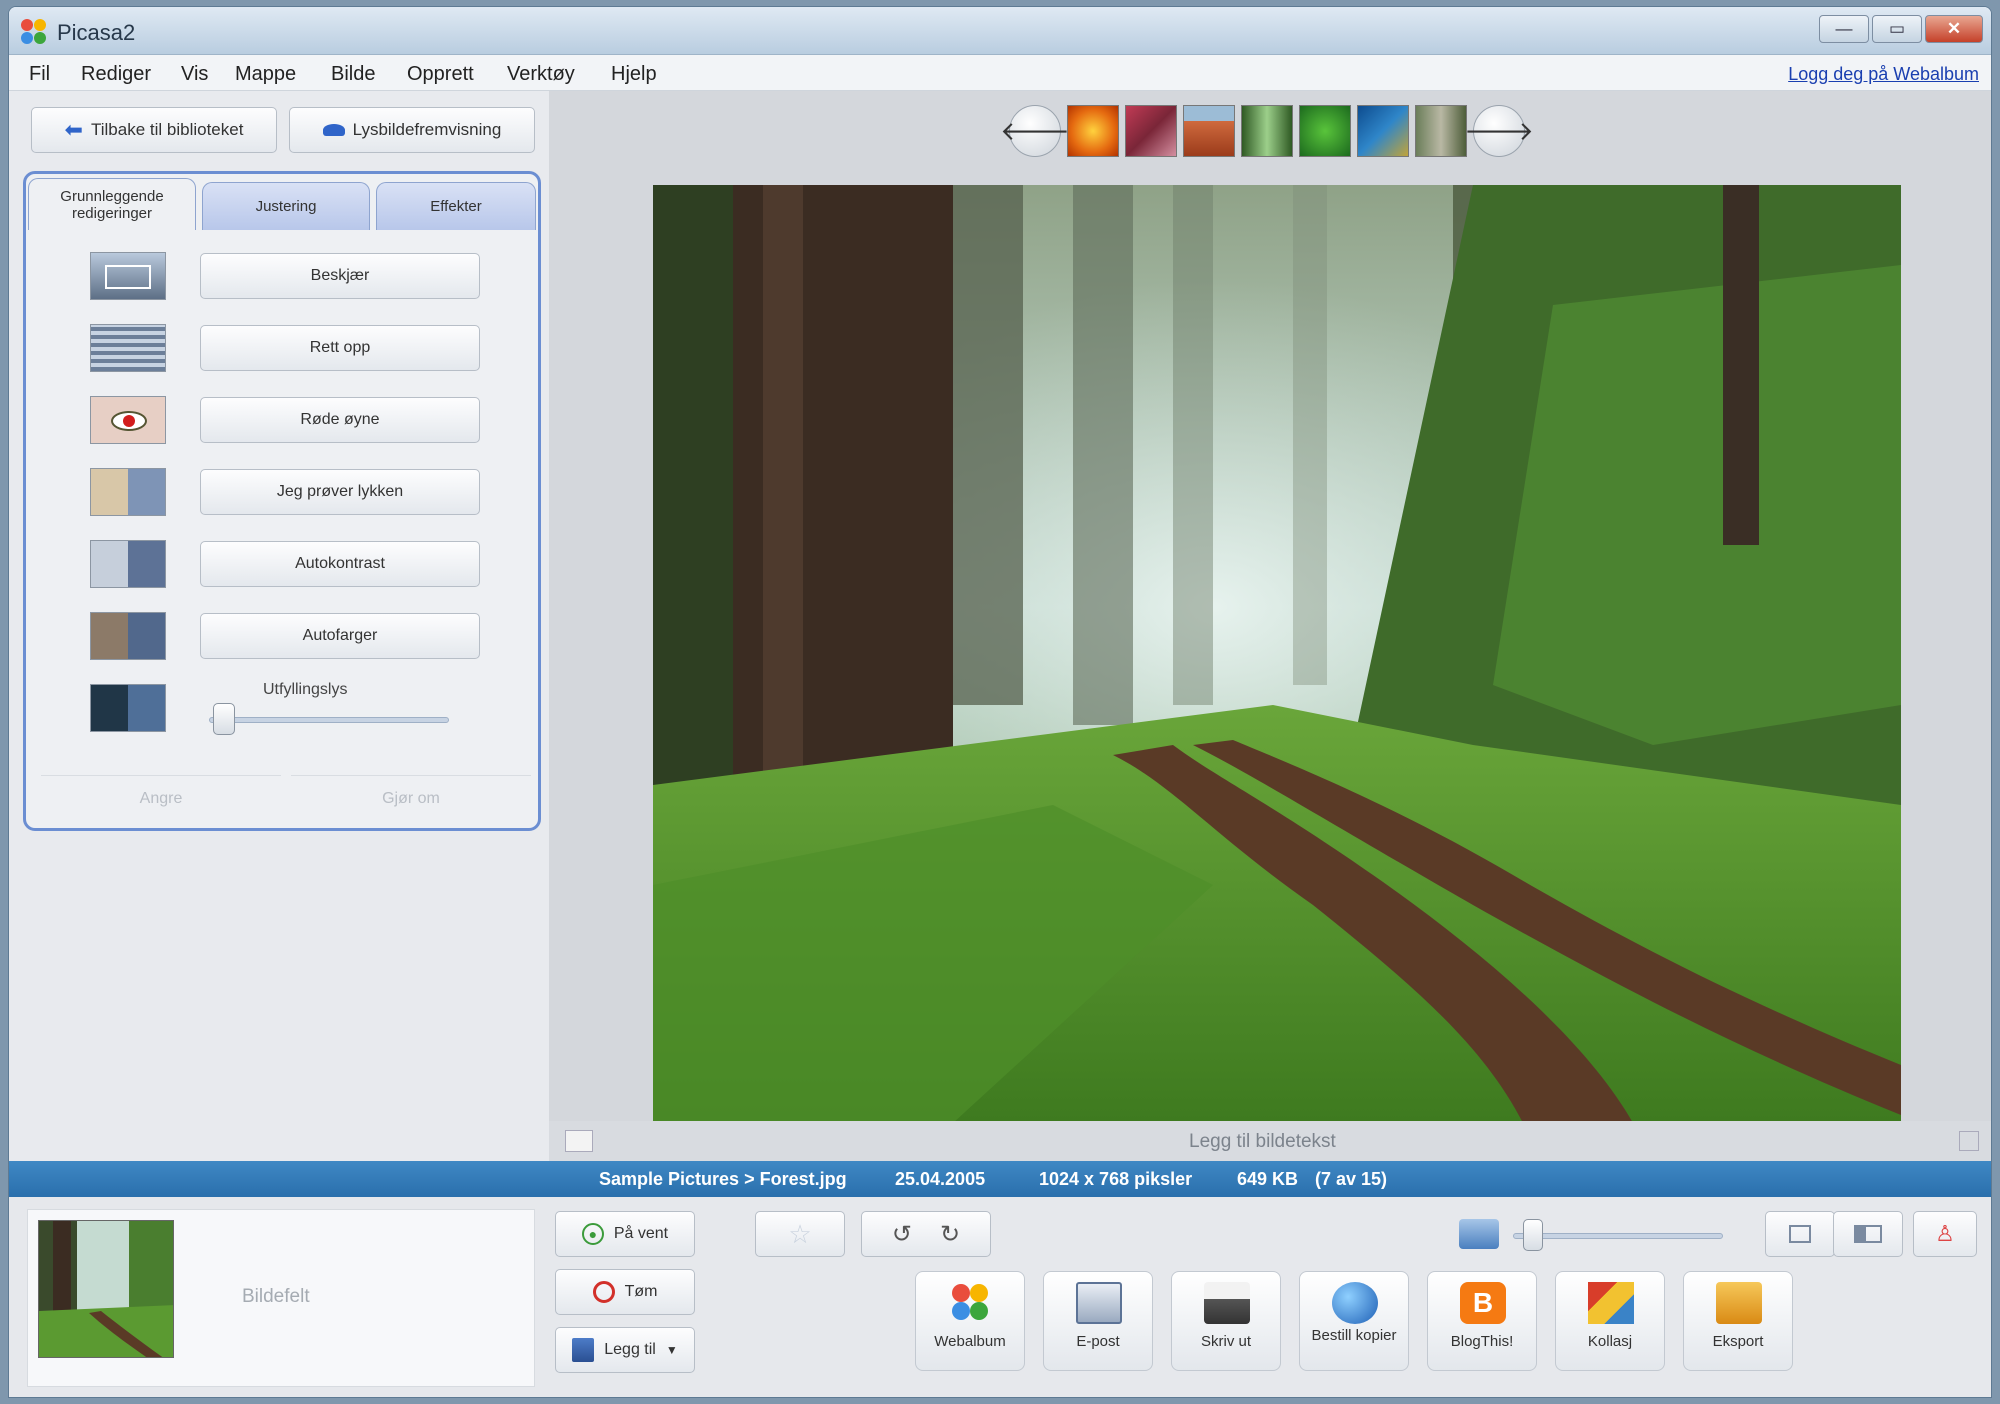 The width and height of the screenshot is (2000, 1404). I want to click on compare-view-icon, so click(1868, 1234).